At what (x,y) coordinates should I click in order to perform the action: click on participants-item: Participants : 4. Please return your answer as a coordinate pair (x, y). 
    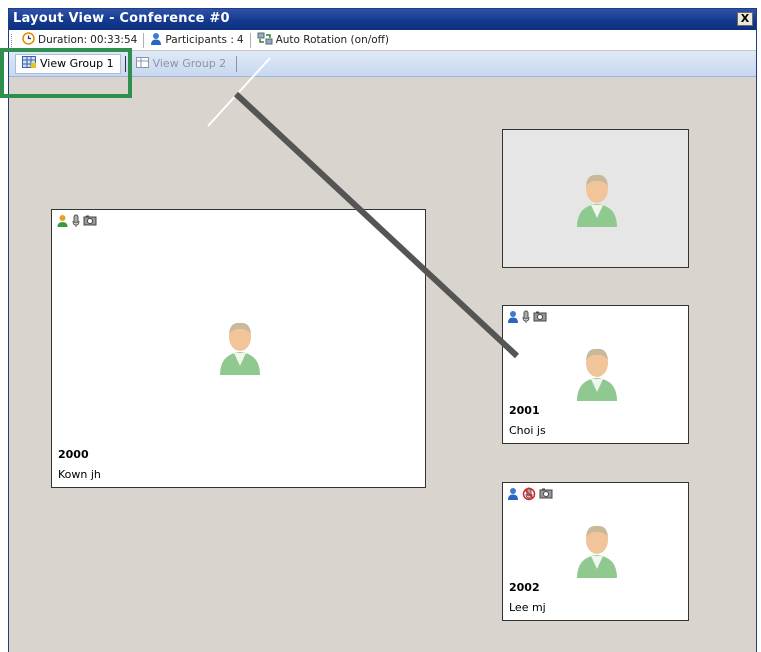
    Looking at the image, I should click on (196, 40).